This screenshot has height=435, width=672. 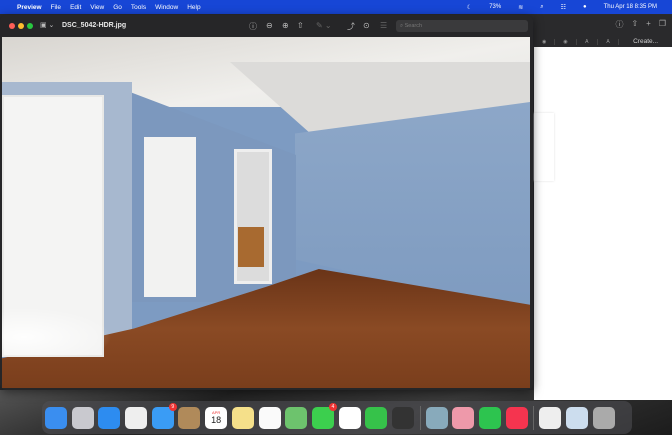 I want to click on notification-badge: 4, so click(x=332, y=406).